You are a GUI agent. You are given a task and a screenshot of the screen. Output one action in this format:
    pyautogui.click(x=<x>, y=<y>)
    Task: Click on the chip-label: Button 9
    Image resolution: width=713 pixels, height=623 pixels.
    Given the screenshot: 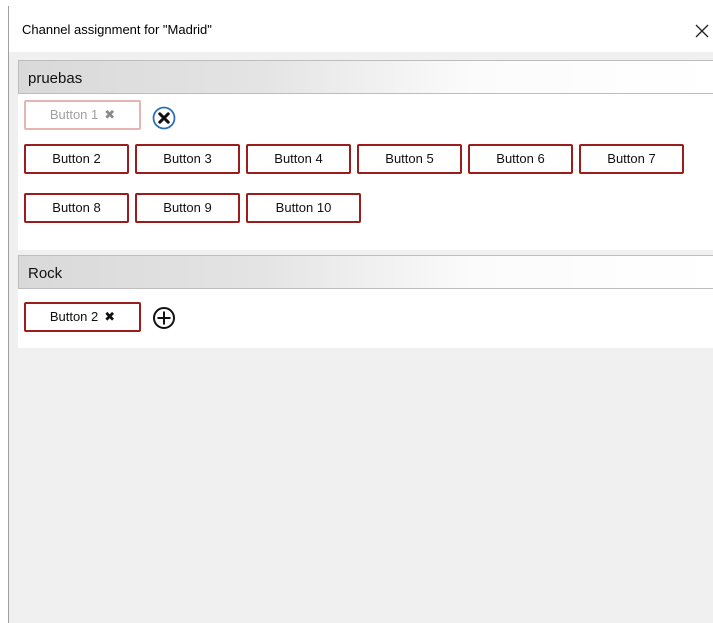 What is the action you would take?
    pyautogui.click(x=187, y=207)
    